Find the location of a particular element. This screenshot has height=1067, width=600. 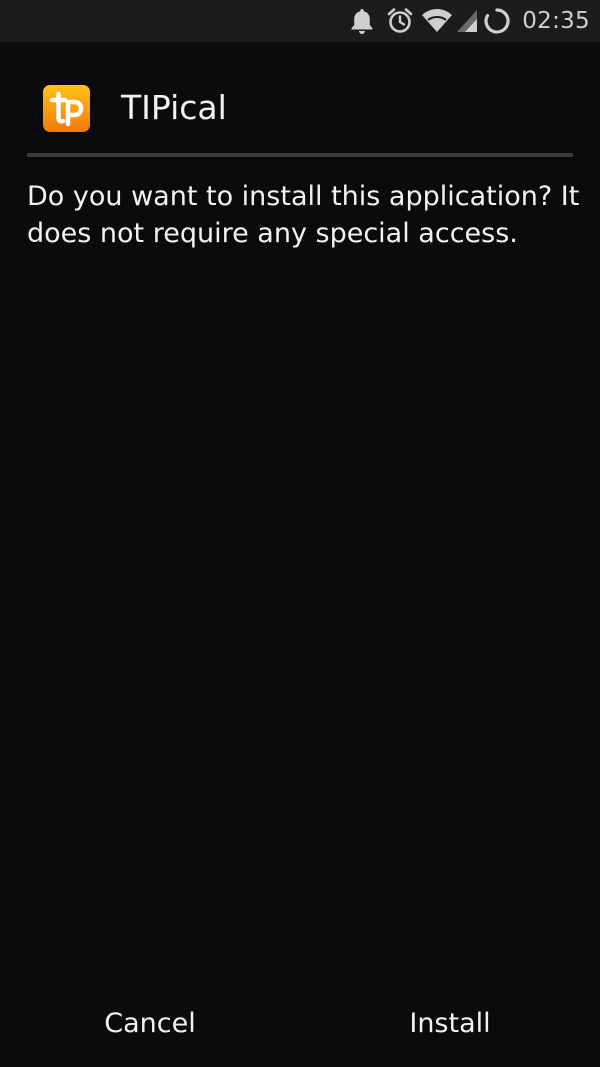

header-divider is located at coordinates (300, 155).